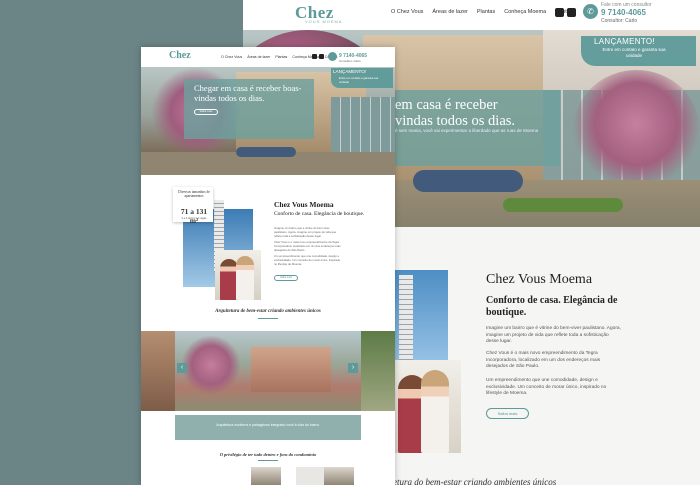 Image resolution: width=700 pixels, height=485 pixels. What do you see at coordinates (449, 12) in the screenshot?
I see `back-nav-item-lazer: Áreas de lazer` at bounding box center [449, 12].